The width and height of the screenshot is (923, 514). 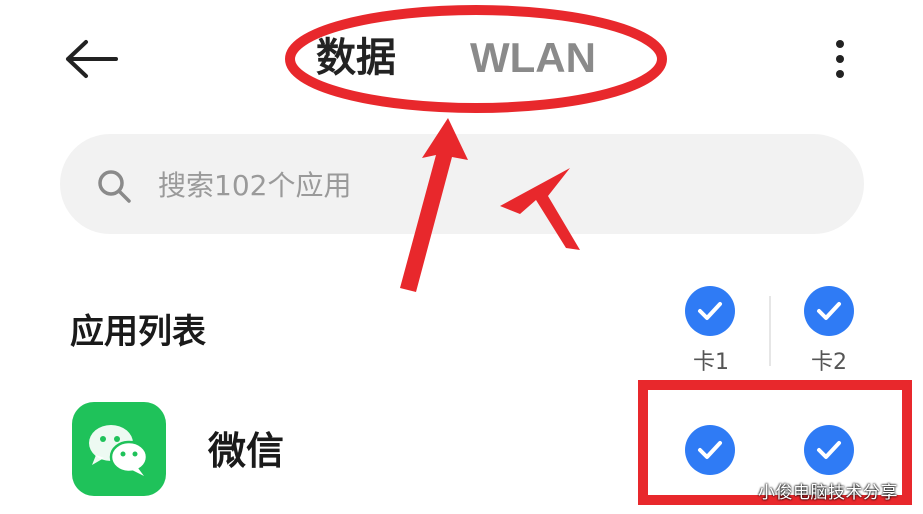 What do you see at coordinates (829, 362) in the screenshot?
I see `sim2-label: 卡2` at bounding box center [829, 362].